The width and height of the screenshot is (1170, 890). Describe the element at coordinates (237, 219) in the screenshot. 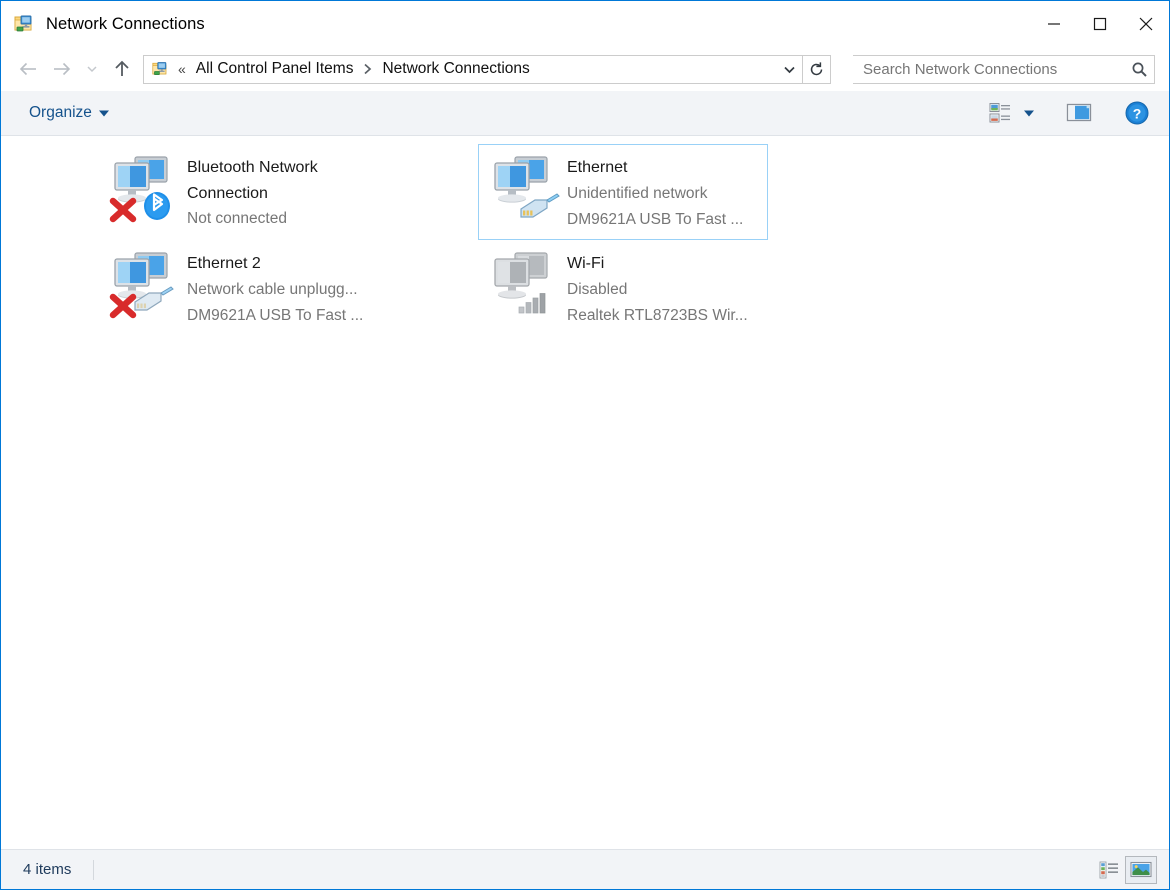

I see `connection-status: Not connected` at that location.